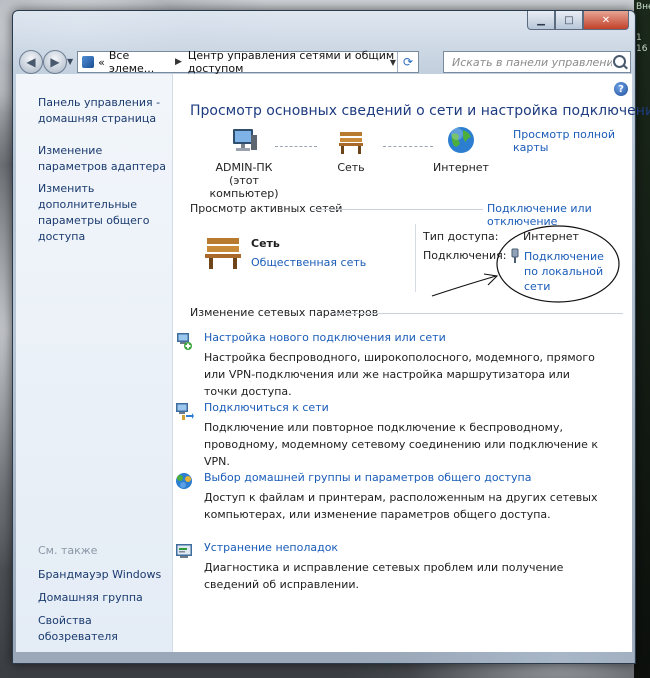  I want to click on map-node-network: Сеть, so click(351, 150).